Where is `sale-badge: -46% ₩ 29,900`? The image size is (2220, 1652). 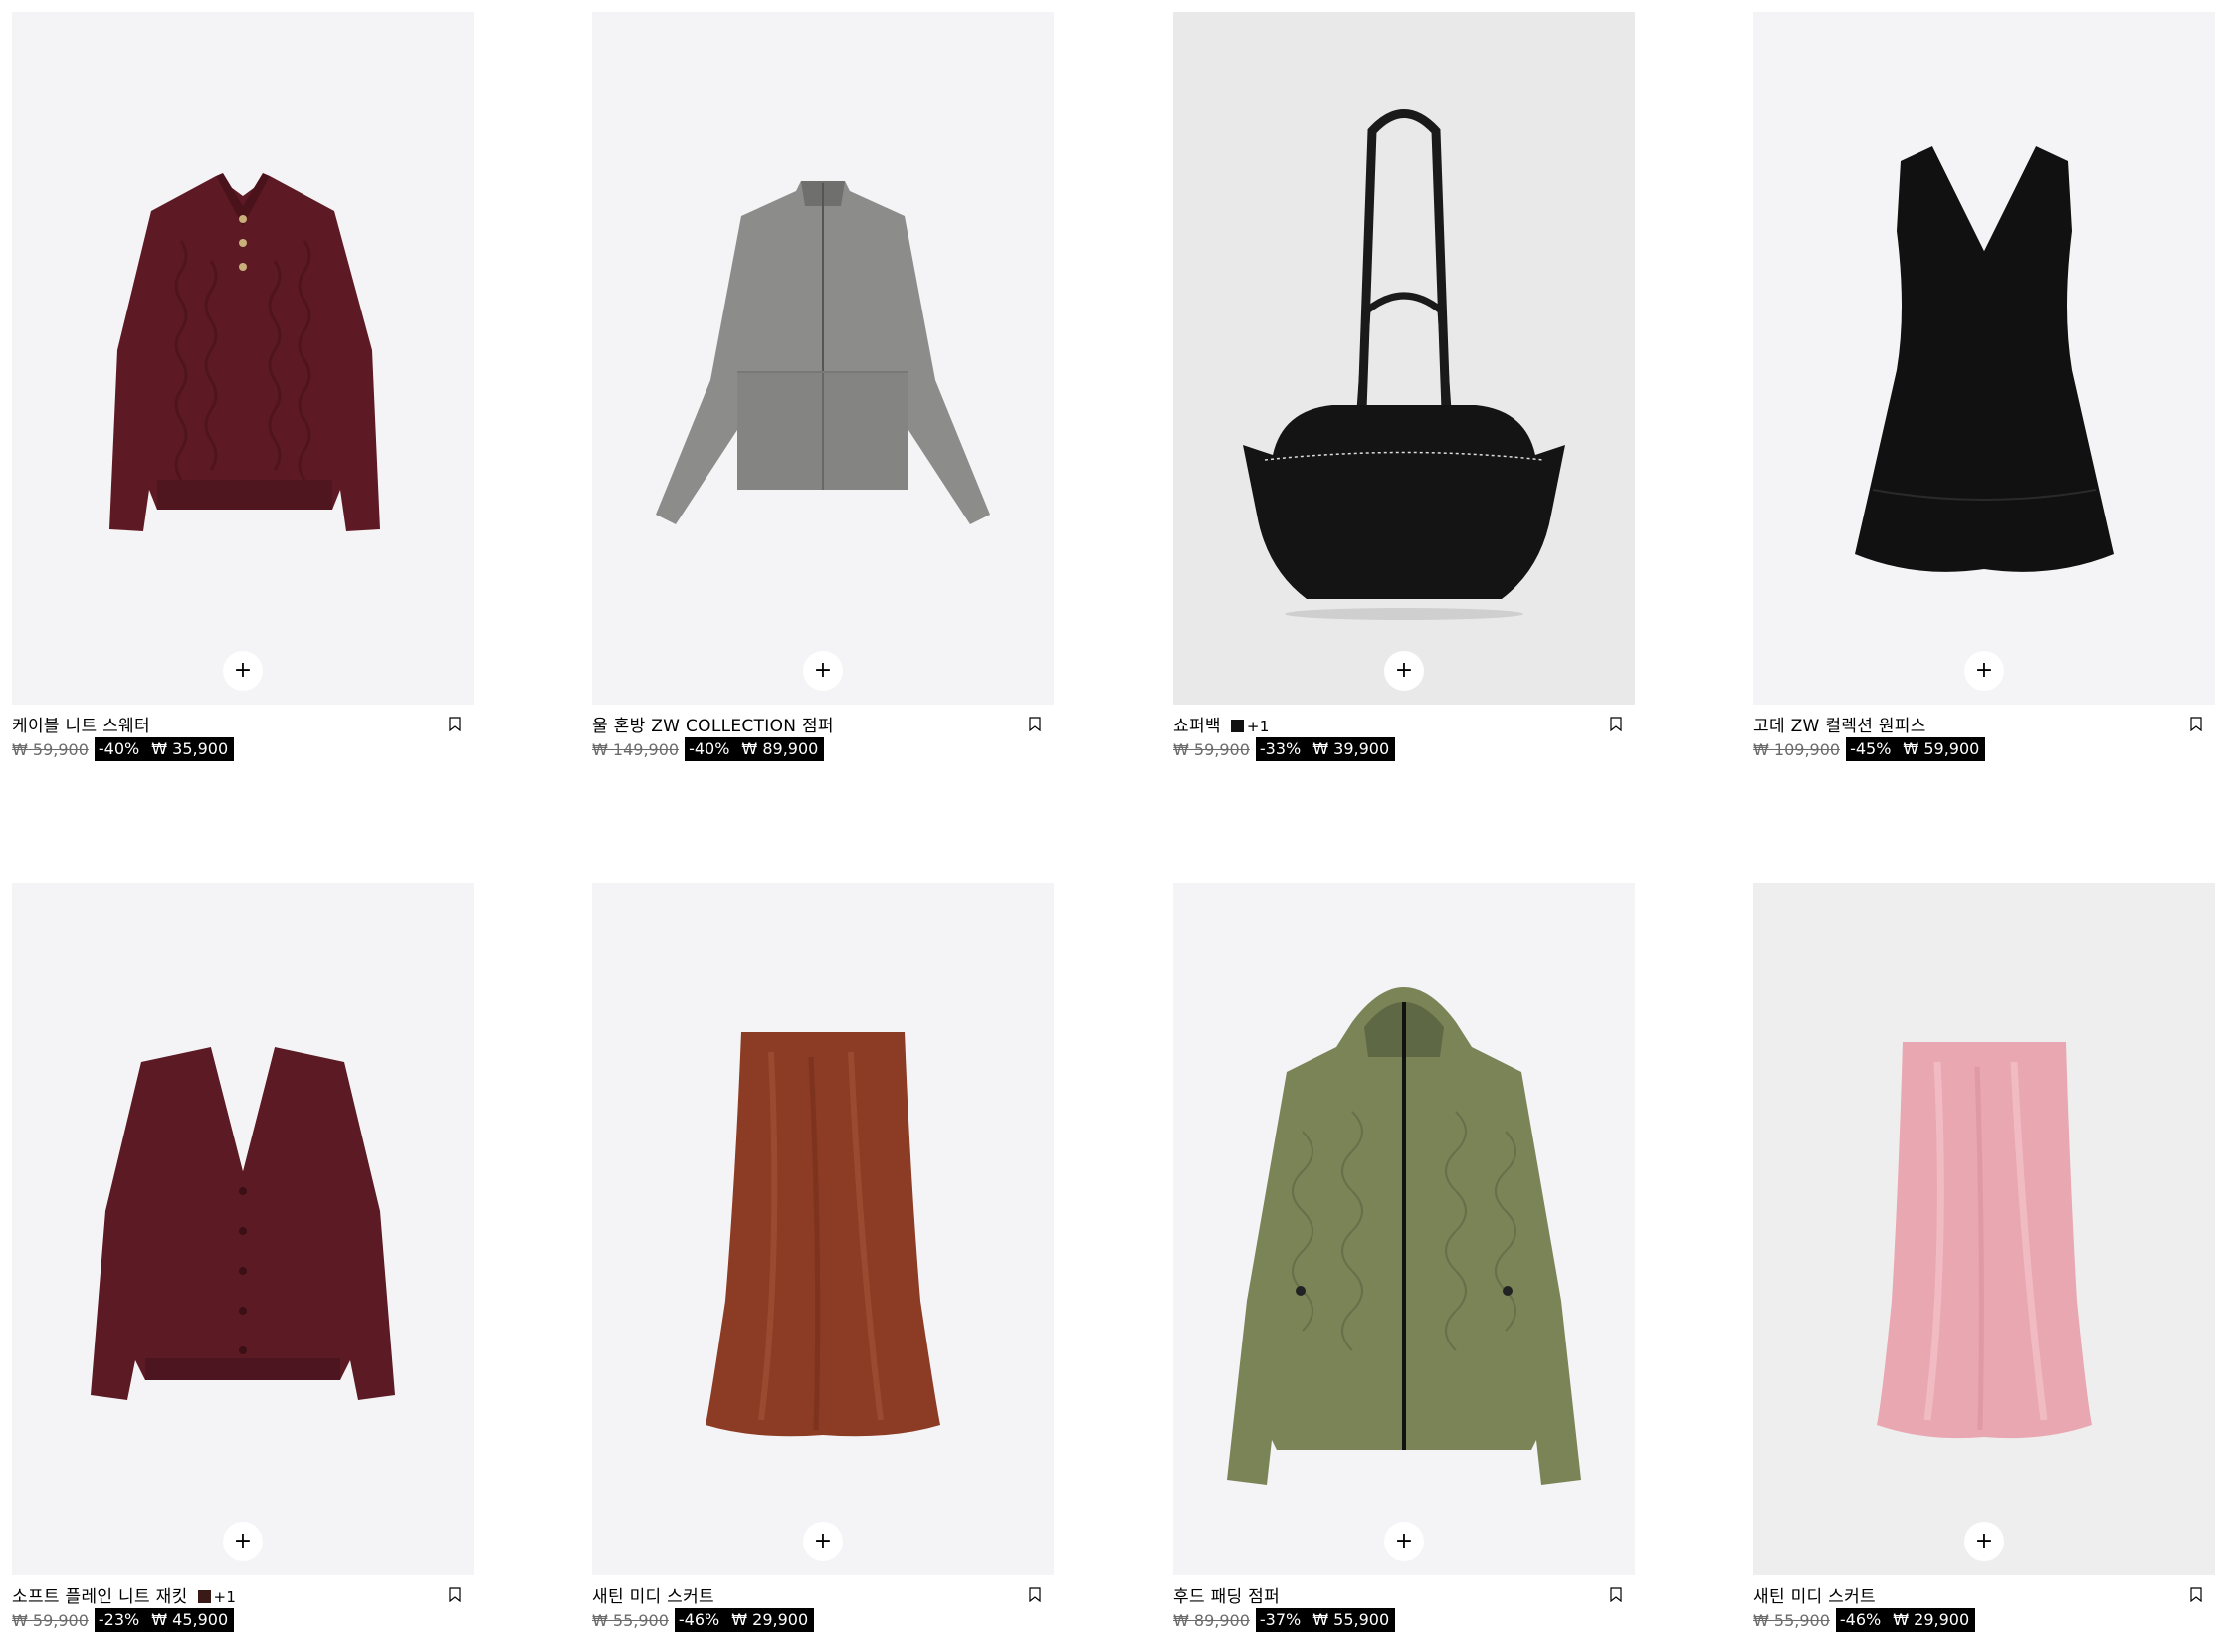 sale-badge: -46% ₩ 29,900 is located at coordinates (1906, 1620).